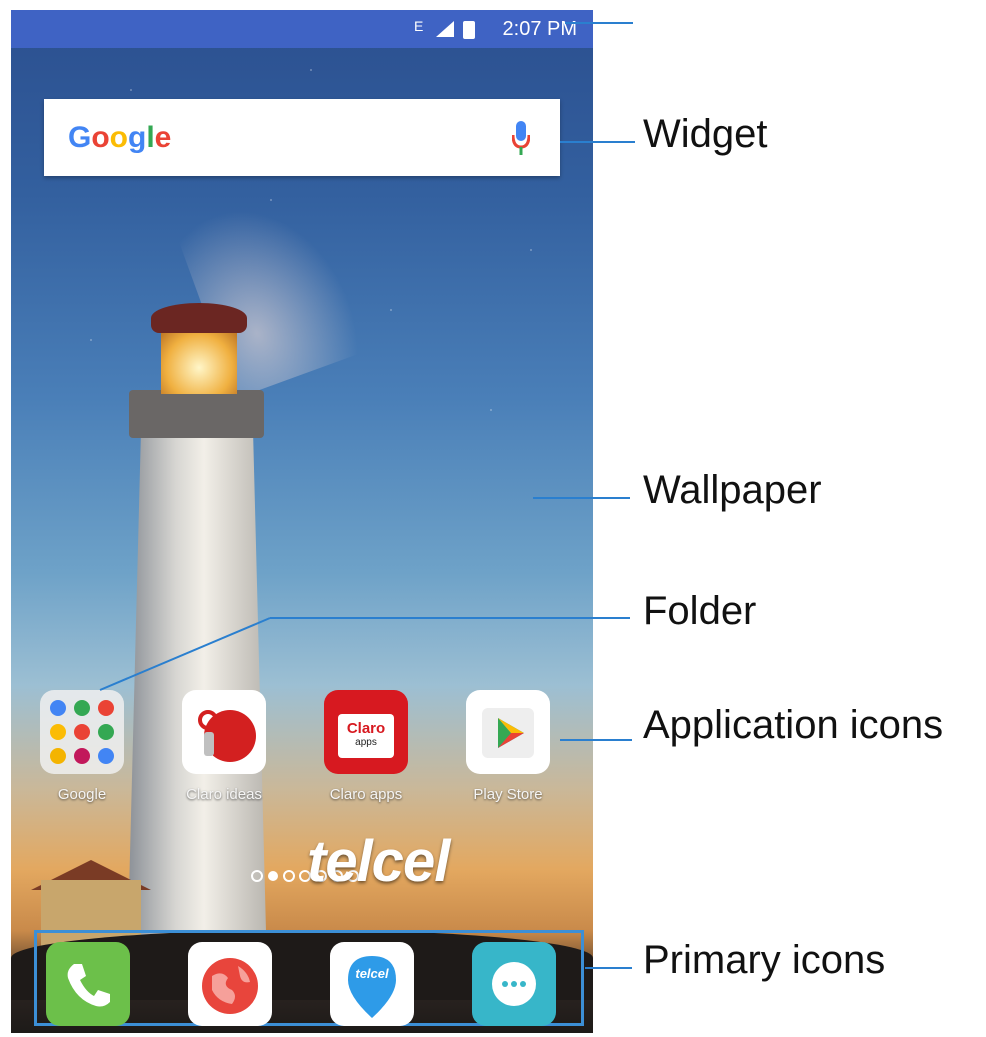 The width and height of the screenshot is (986, 1037). I want to click on folder-callout-line, so click(364, 654).